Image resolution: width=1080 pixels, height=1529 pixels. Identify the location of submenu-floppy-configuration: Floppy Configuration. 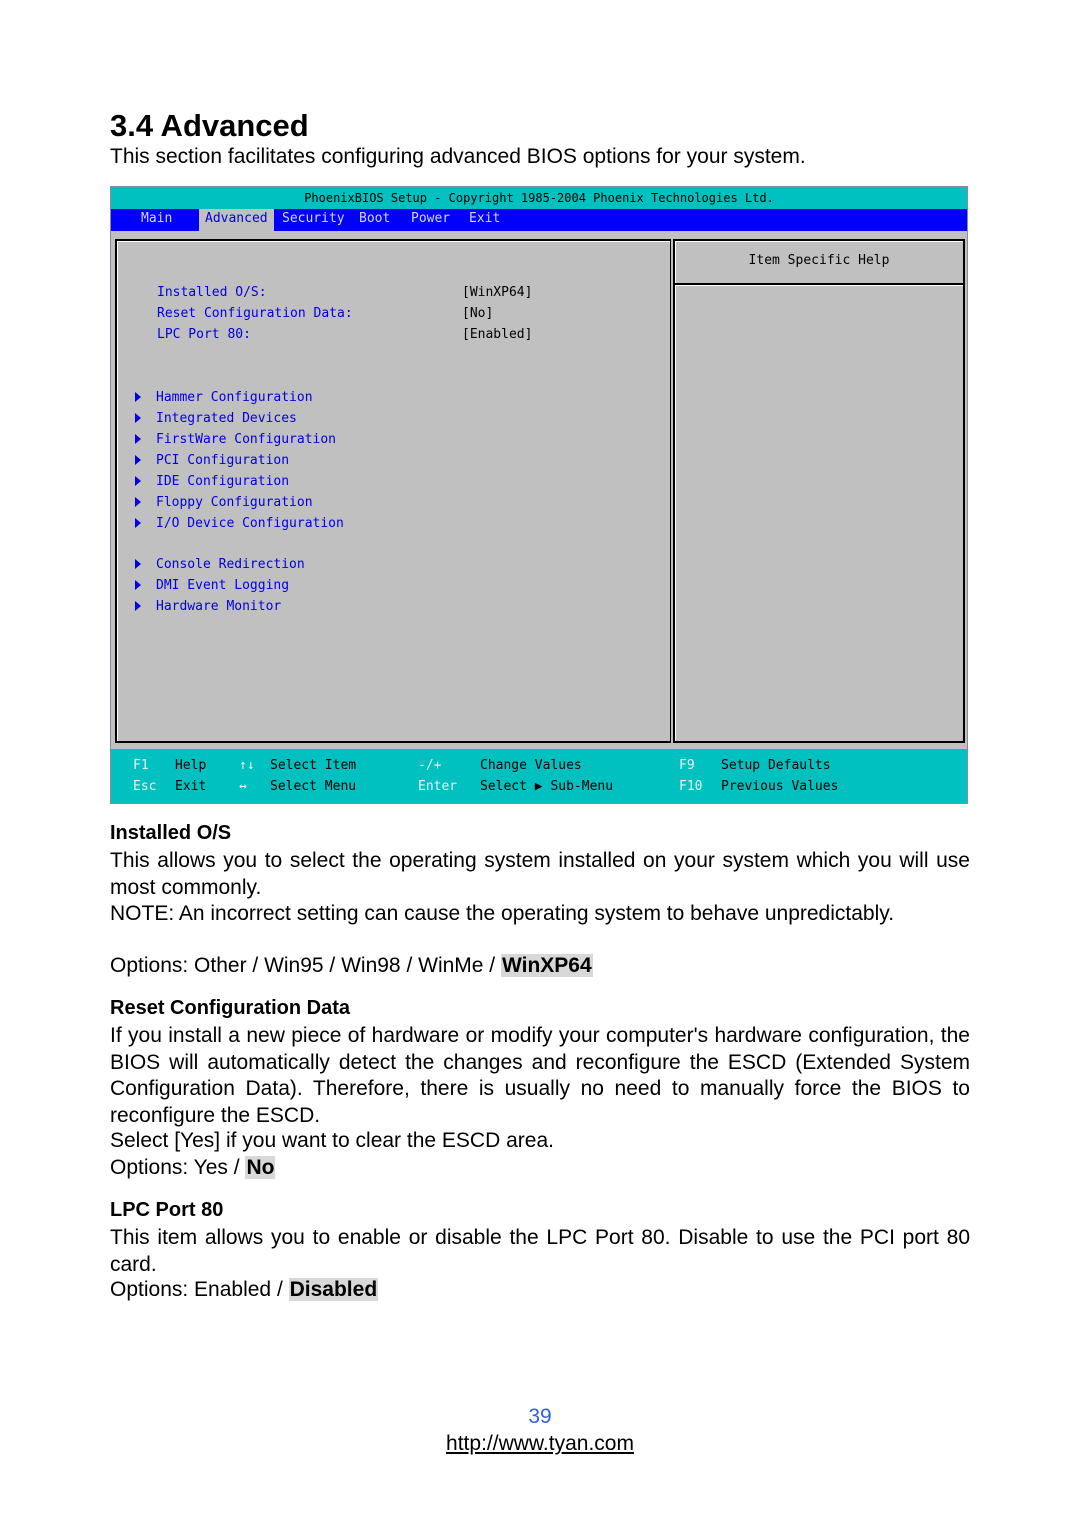
(224, 502).